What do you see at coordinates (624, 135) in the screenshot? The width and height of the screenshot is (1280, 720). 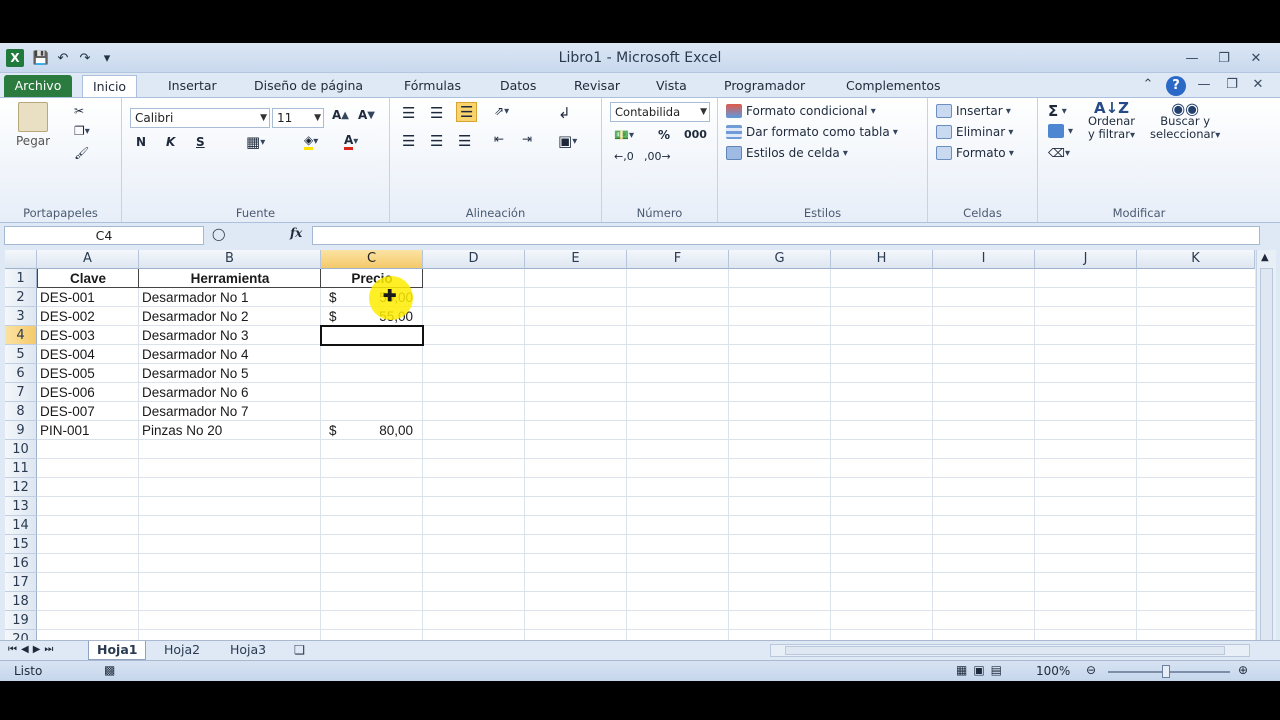 I see `accounting-format-icon: 💵 ▾` at bounding box center [624, 135].